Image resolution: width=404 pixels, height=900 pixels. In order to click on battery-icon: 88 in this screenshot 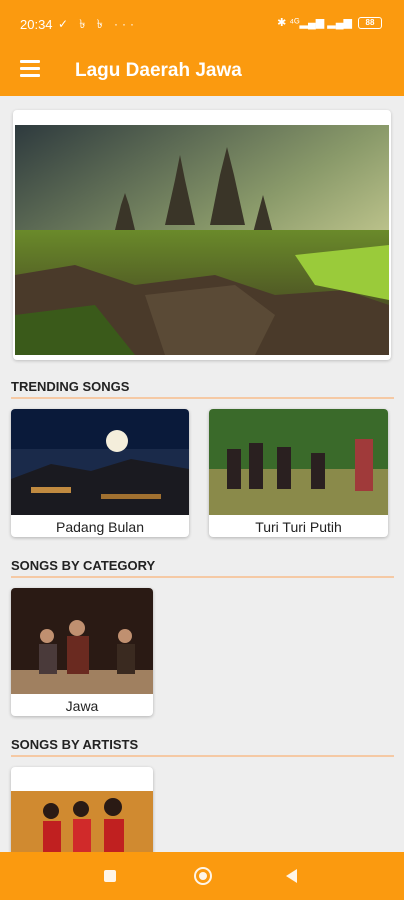, I will do `click(370, 22)`.